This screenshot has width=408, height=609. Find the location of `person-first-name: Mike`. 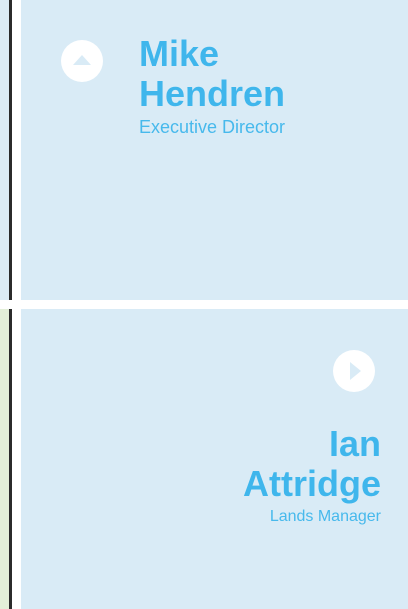

person-first-name: Mike is located at coordinates (179, 53).